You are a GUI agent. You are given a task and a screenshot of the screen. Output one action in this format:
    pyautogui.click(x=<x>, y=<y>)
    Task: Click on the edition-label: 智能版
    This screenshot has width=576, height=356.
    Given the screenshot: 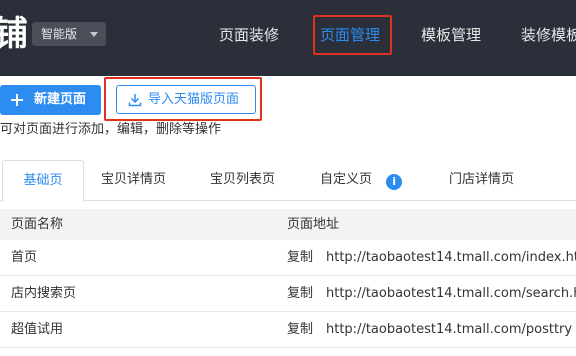 What is the action you would take?
    pyautogui.click(x=59, y=34)
    